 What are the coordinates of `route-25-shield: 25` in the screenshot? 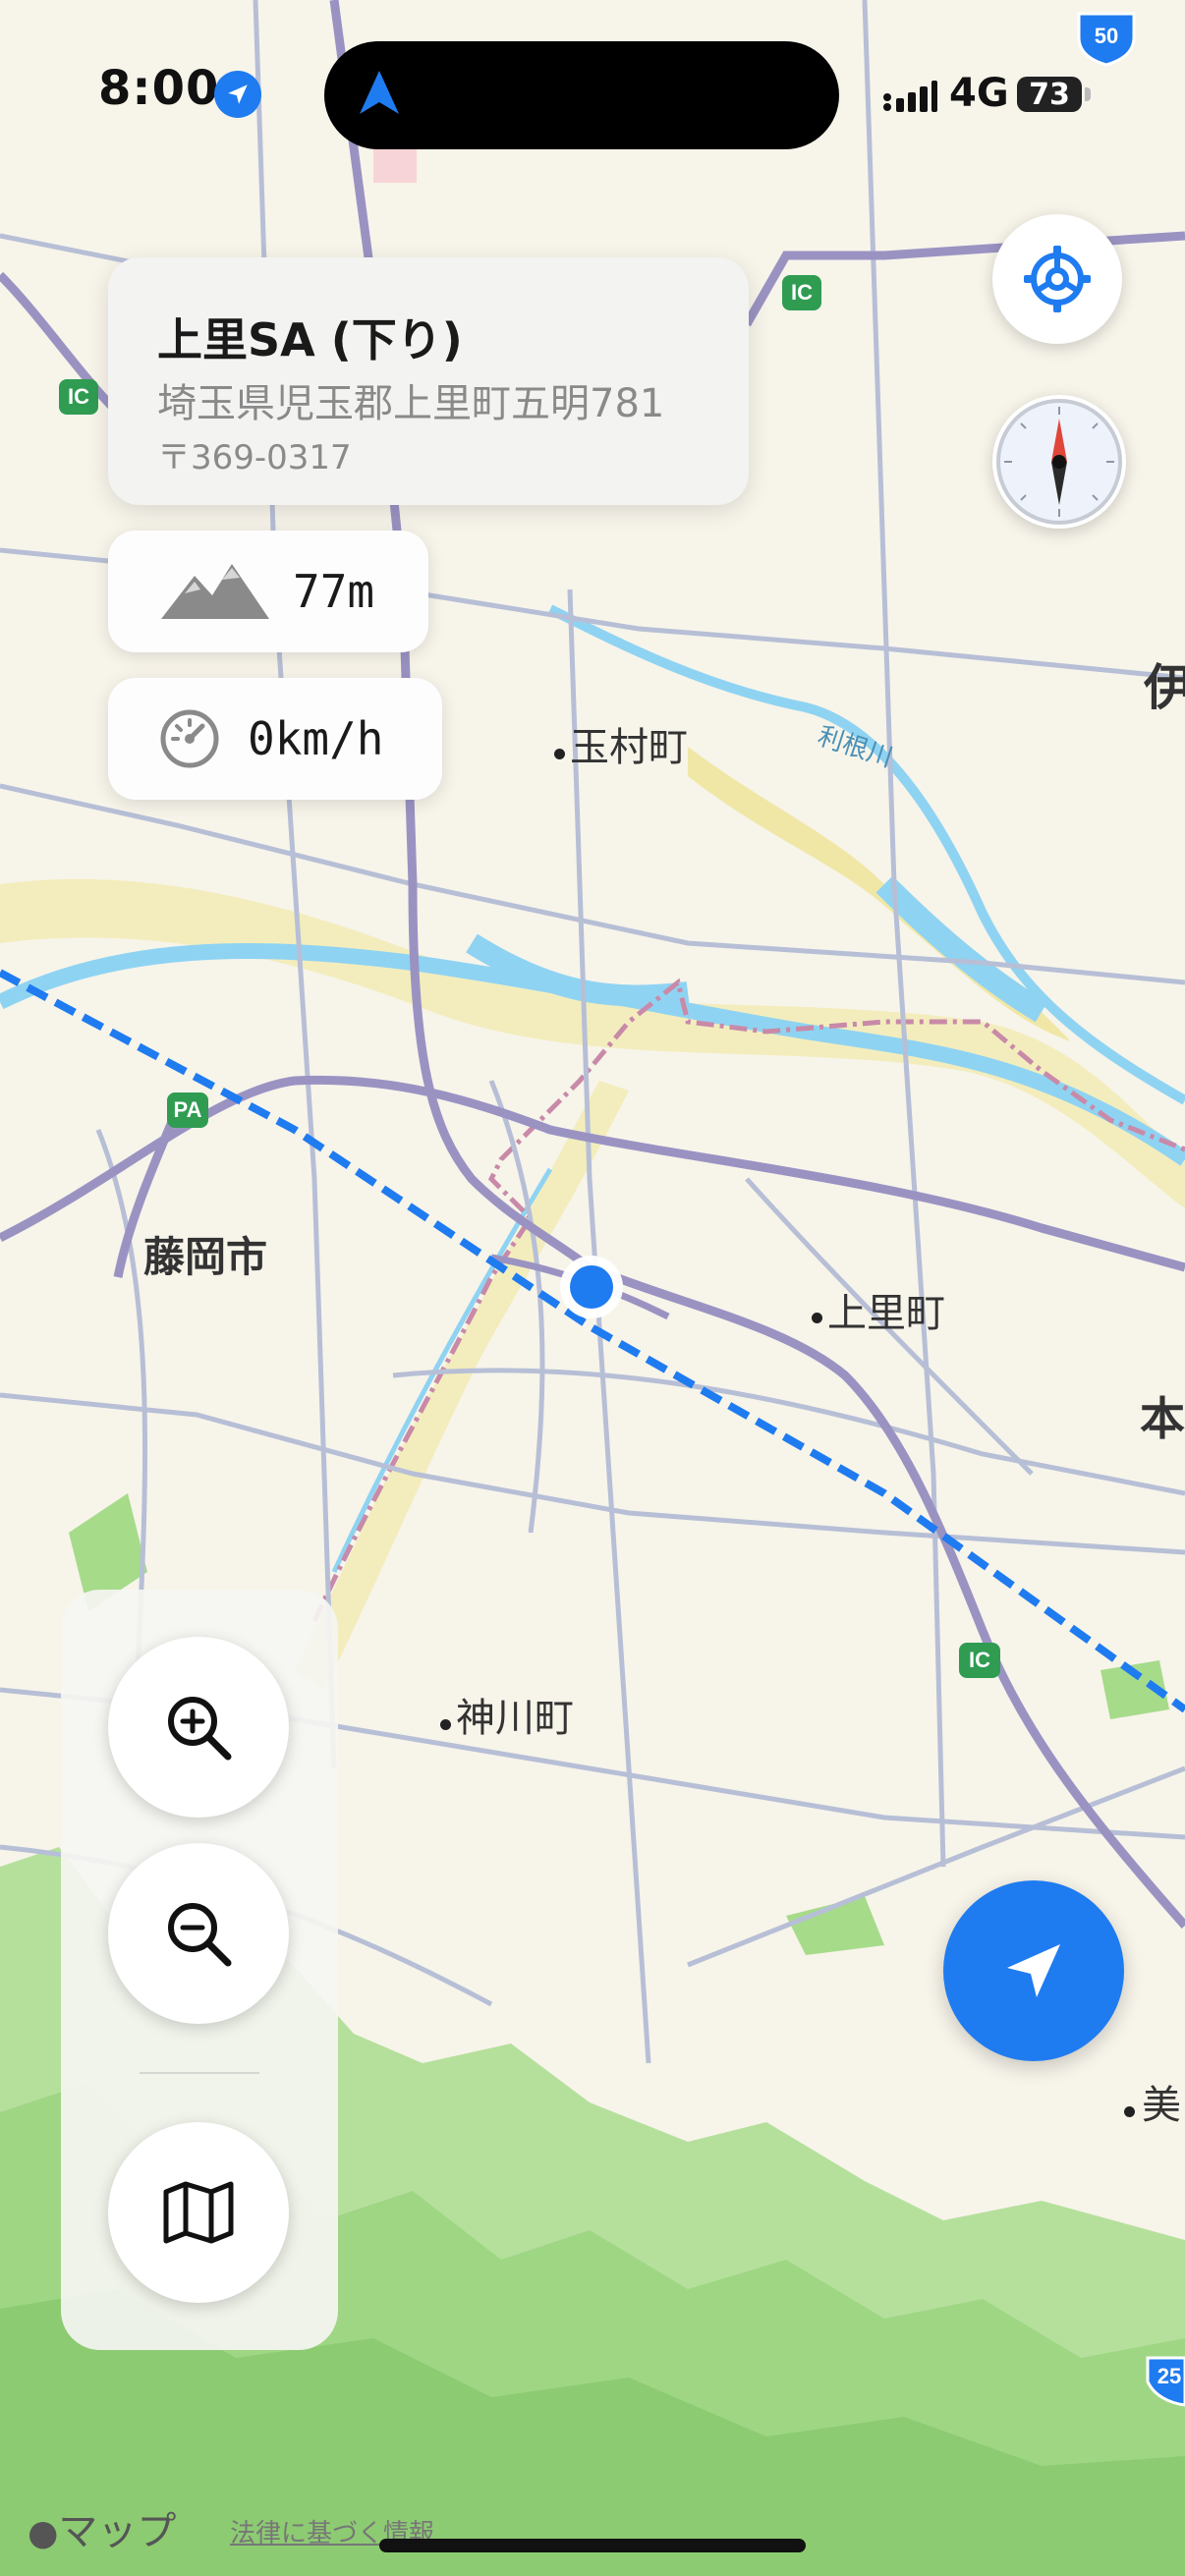 It's located at (1169, 2376).